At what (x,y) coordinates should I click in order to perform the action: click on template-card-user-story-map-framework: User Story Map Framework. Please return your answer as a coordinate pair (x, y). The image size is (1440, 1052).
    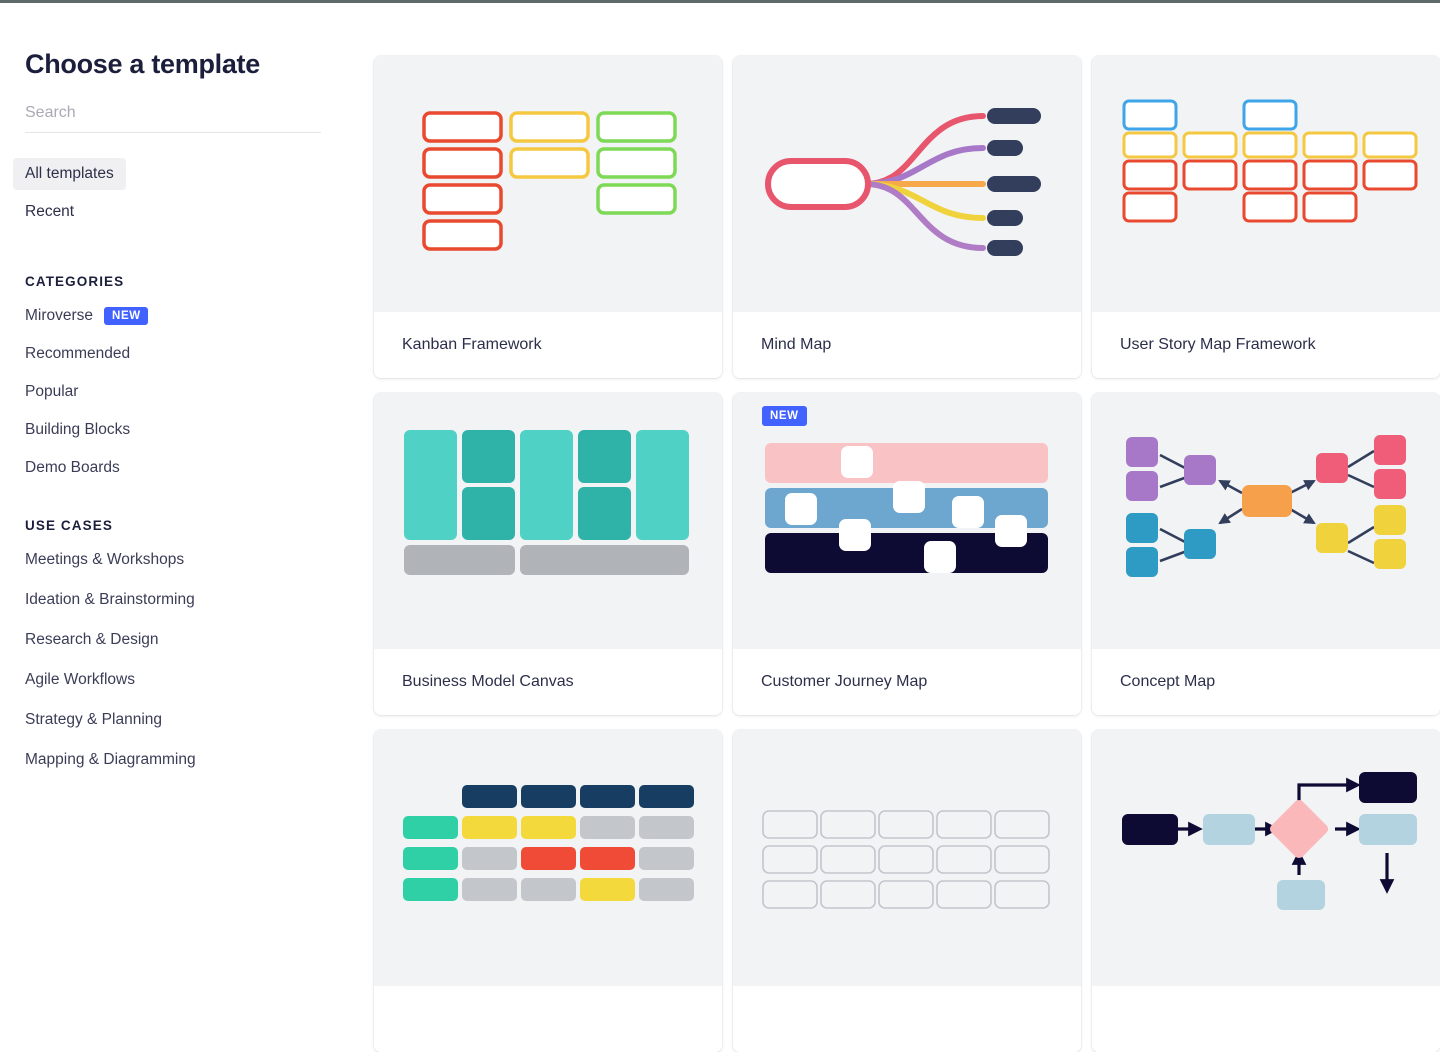
    Looking at the image, I should click on (1266, 217).